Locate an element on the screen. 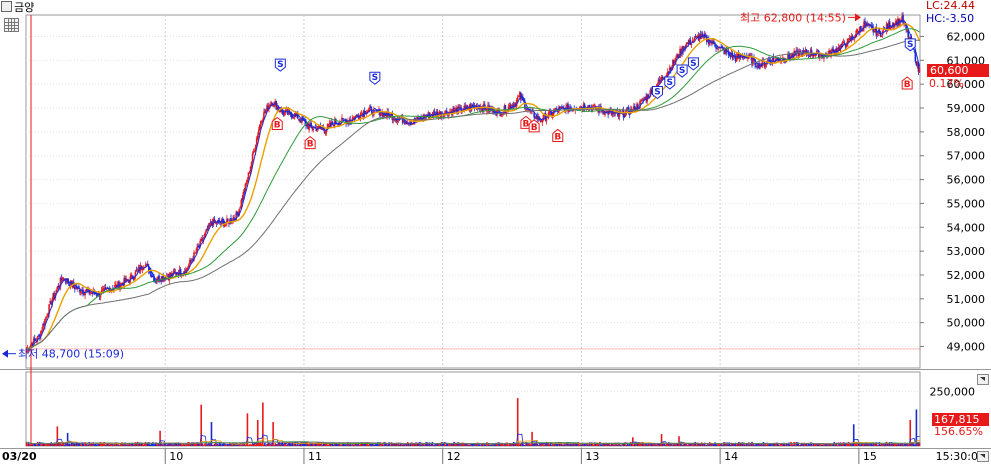 This screenshot has width=991, height=466. current-change: 0.17% is located at coordinates (946, 83).